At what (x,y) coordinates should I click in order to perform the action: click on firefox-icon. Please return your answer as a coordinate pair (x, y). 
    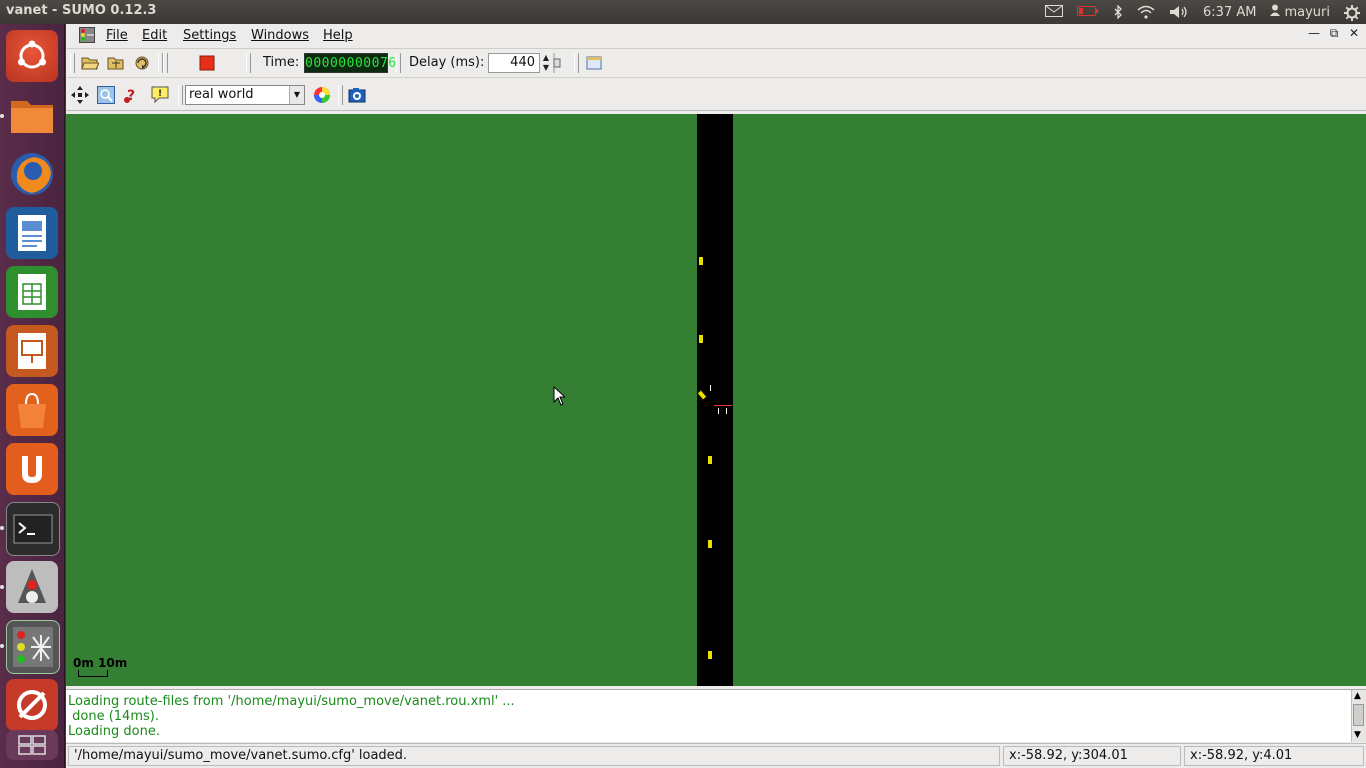
    Looking at the image, I should click on (32, 174).